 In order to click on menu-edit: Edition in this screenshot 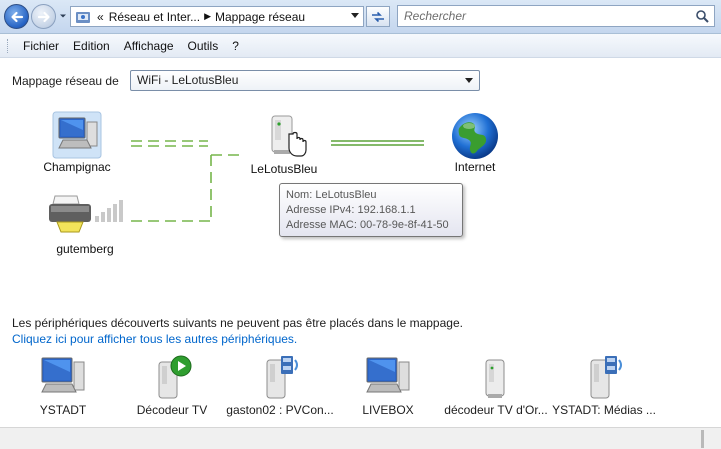, I will do `click(91, 46)`.